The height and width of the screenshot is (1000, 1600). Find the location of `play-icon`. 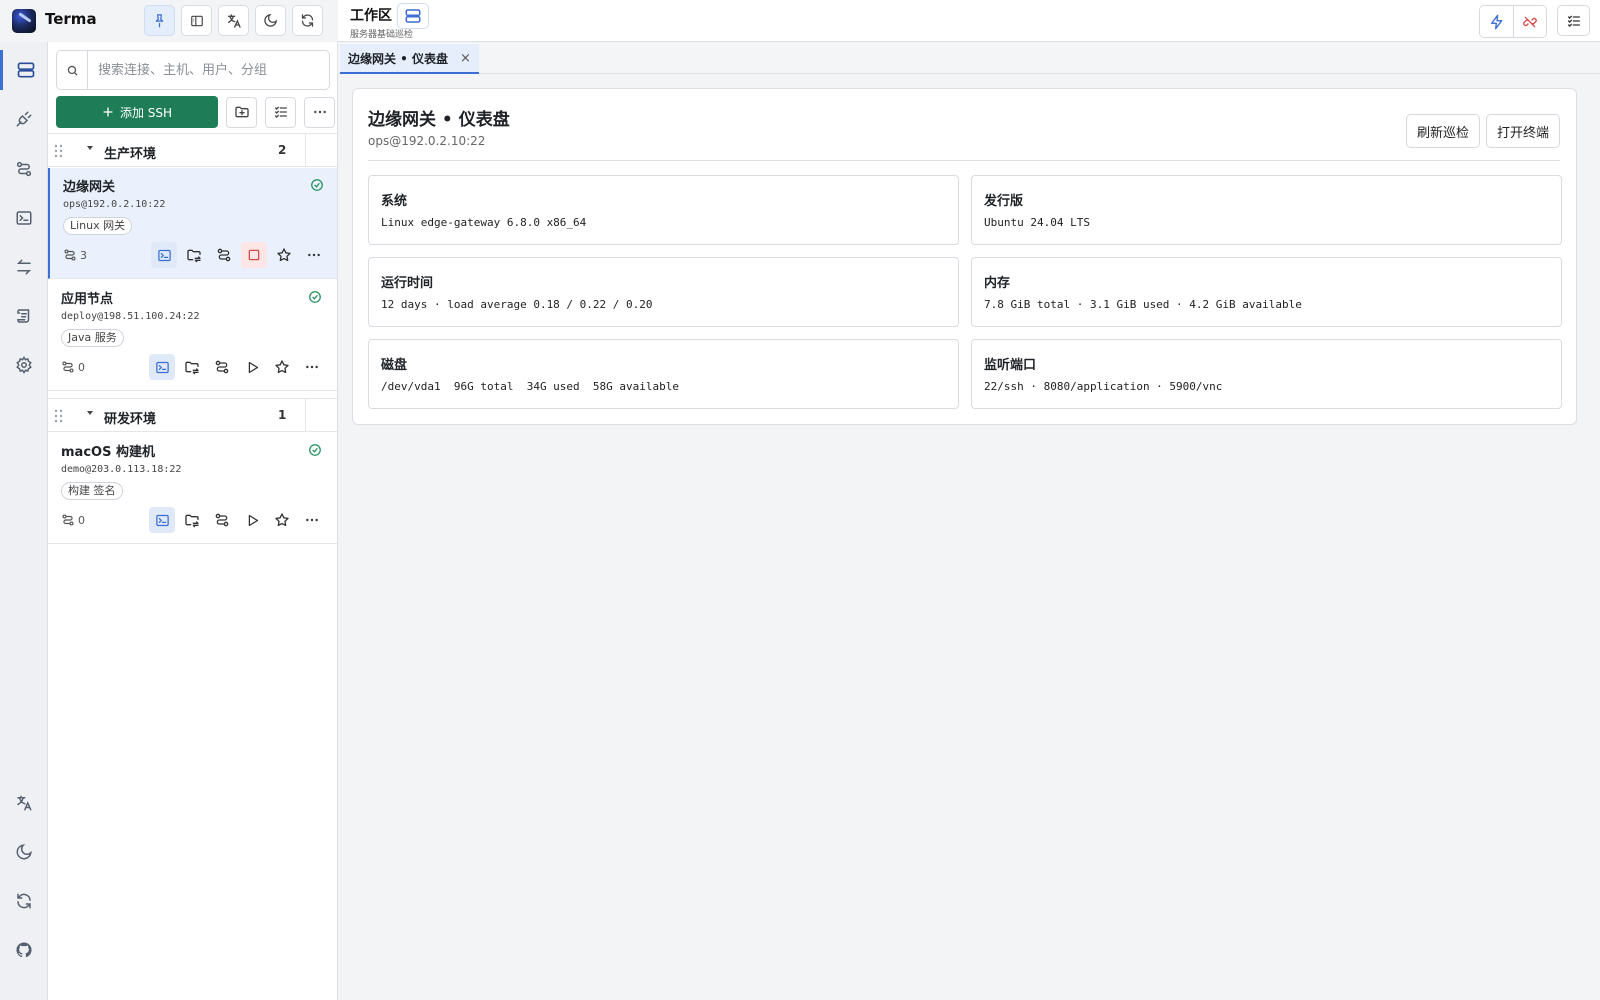

play-icon is located at coordinates (253, 520).